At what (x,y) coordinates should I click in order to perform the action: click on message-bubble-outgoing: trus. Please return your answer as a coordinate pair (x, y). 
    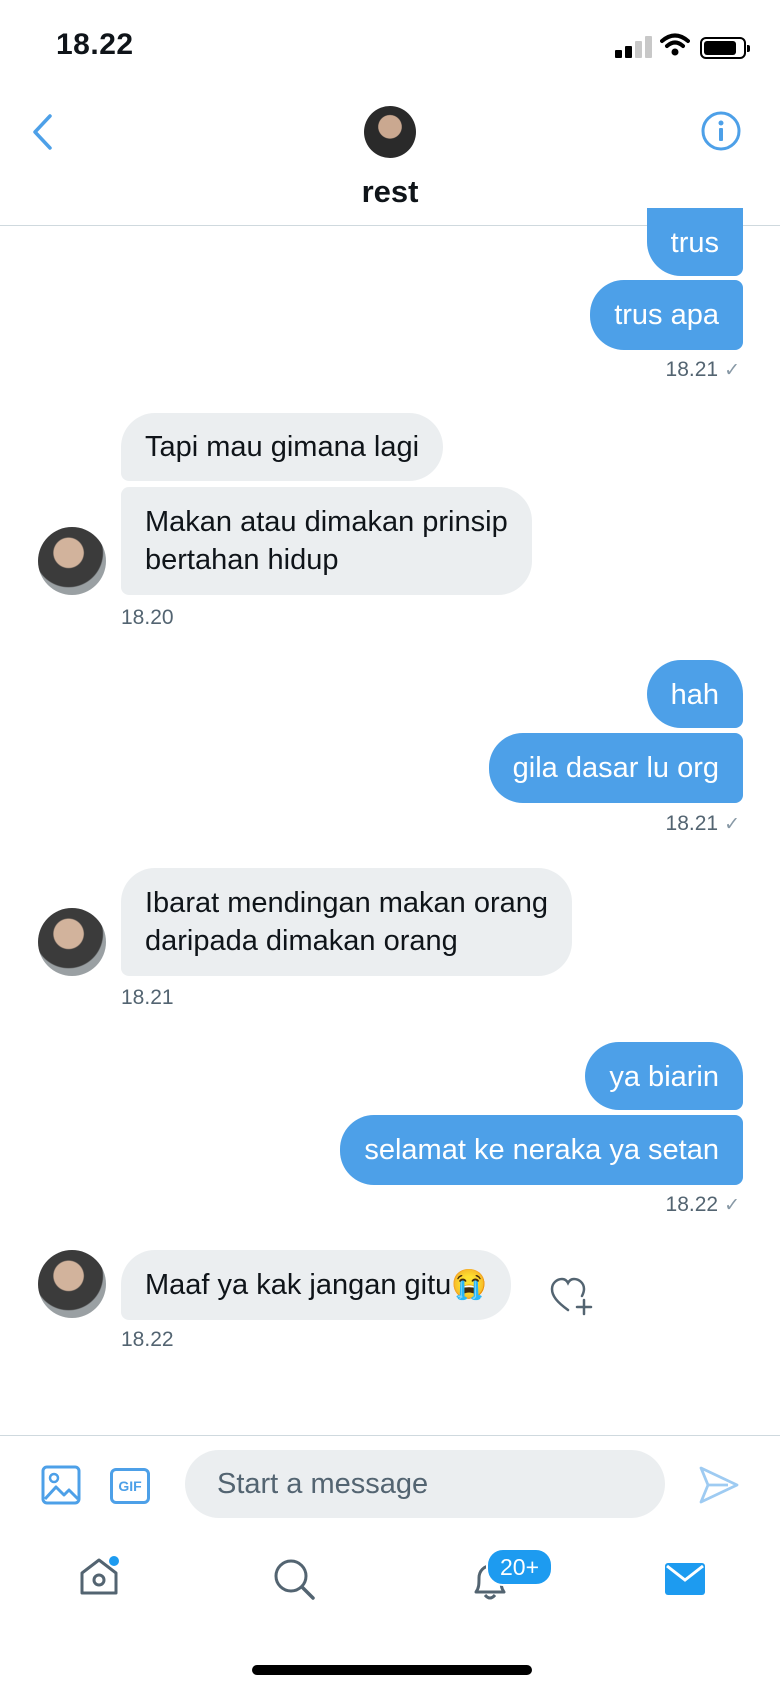
    Looking at the image, I should click on (694, 242).